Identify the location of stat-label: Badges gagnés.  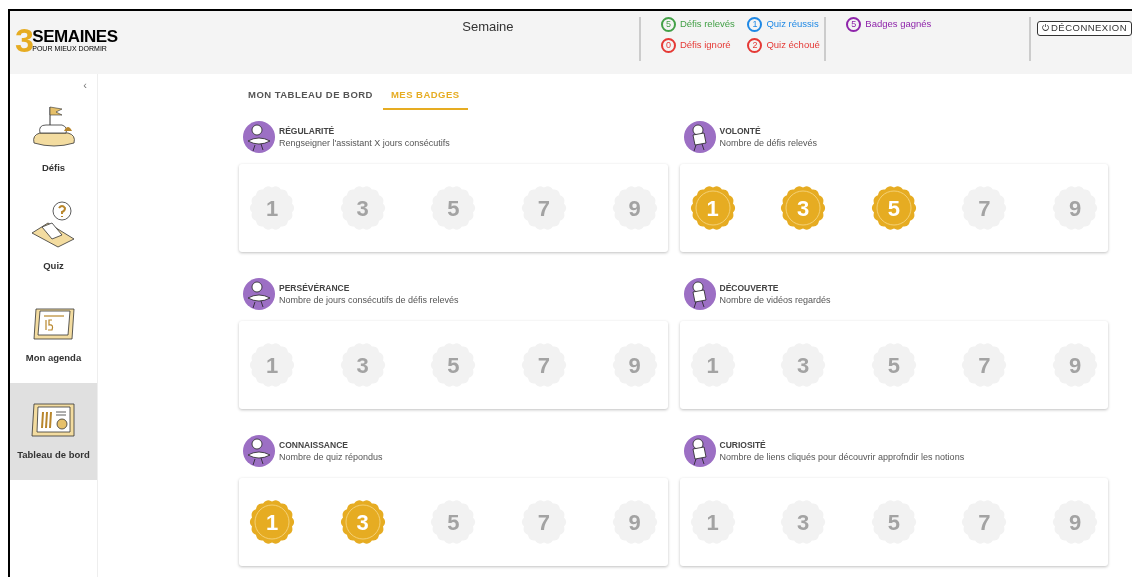
(898, 24).